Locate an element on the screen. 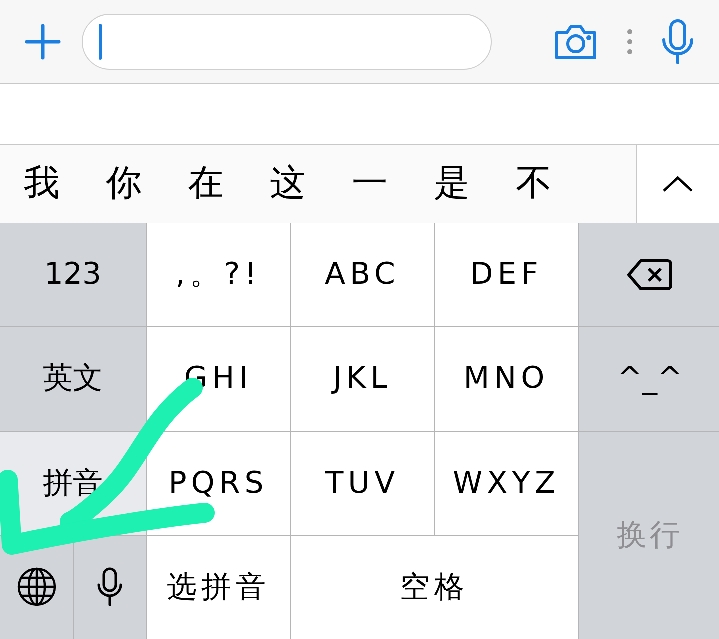 The width and height of the screenshot is (719, 639). key: DEF is located at coordinates (506, 274).